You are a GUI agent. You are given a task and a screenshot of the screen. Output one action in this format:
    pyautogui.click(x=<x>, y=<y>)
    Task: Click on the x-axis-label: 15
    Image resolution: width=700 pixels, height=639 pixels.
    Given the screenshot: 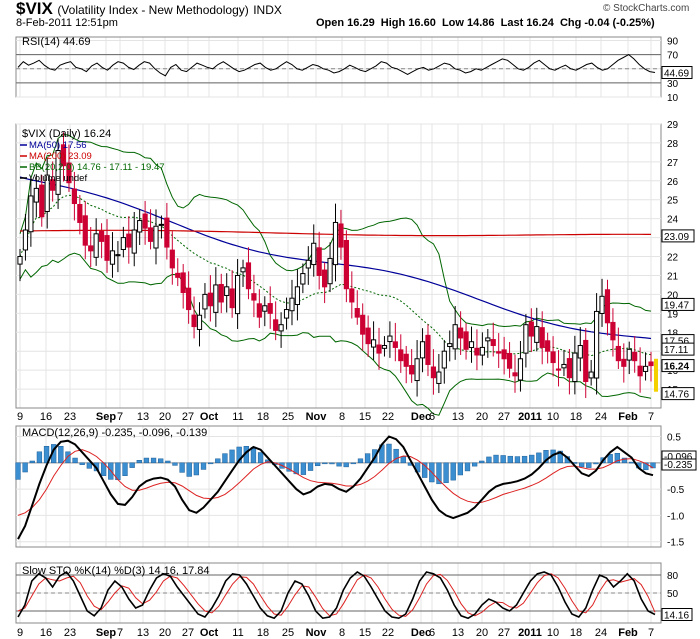 What is the action you would take?
    pyautogui.click(x=365, y=633)
    